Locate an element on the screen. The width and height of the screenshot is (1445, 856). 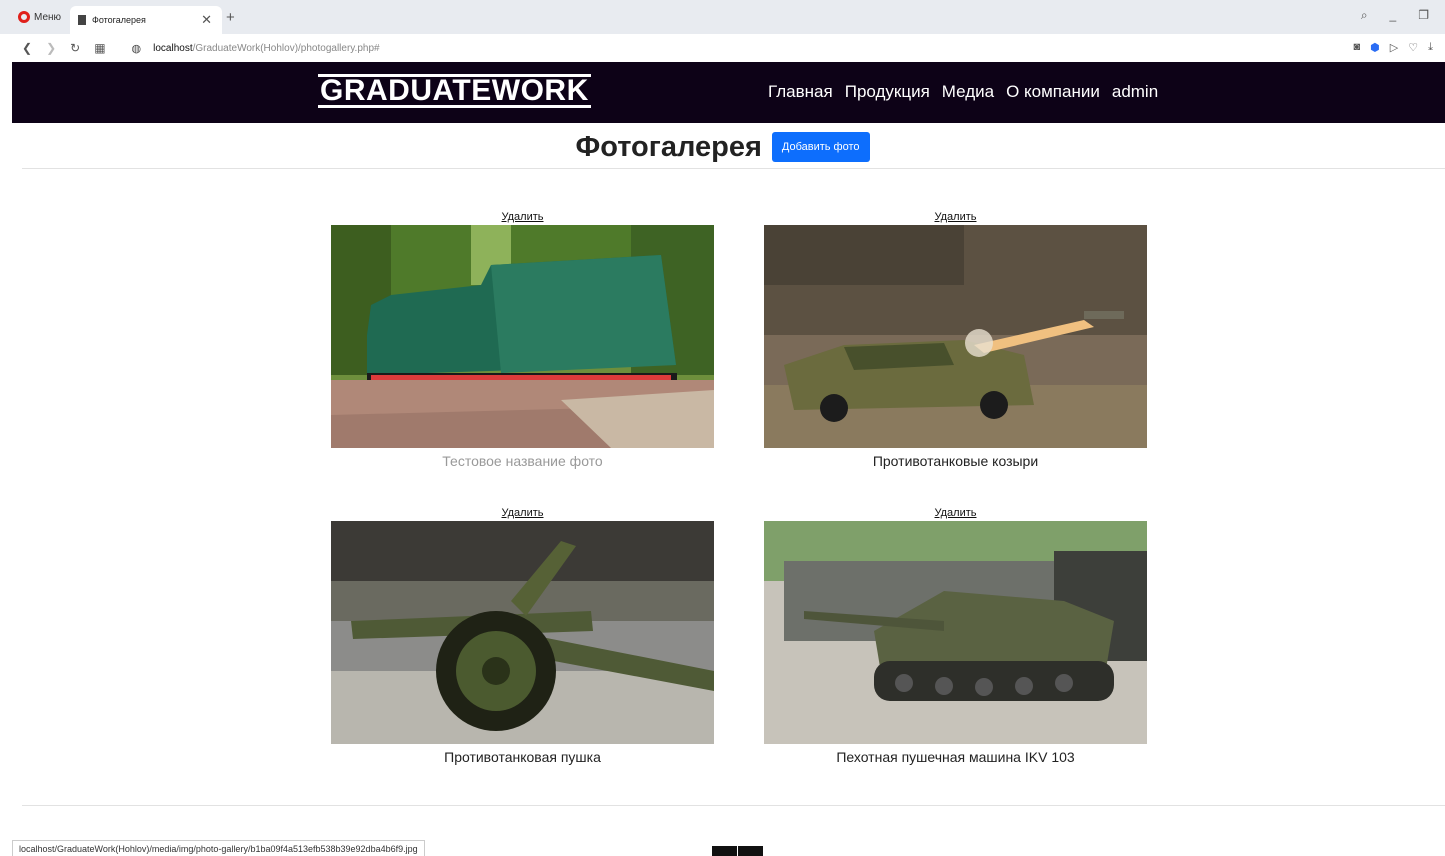
minimize-icon: _ is located at coordinates (1393, 15).